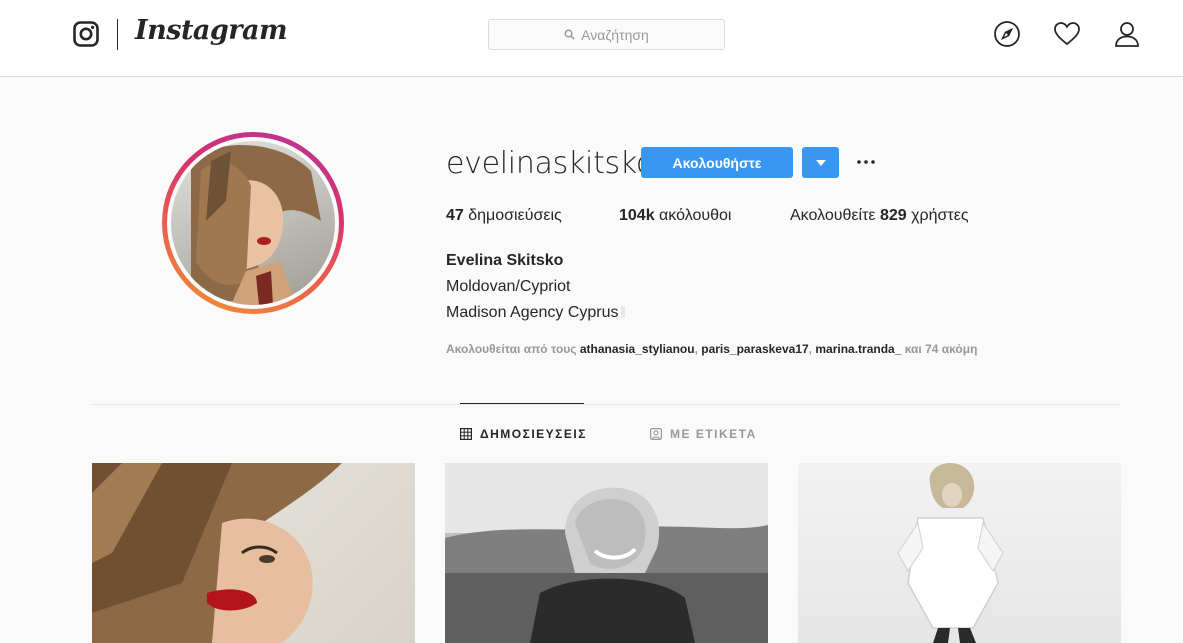 The width and height of the screenshot is (1183, 643). What do you see at coordinates (754, 349) in the screenshot?
I see `followed-by-user: paris_paraskeva17` at bounding box center [754, 349].